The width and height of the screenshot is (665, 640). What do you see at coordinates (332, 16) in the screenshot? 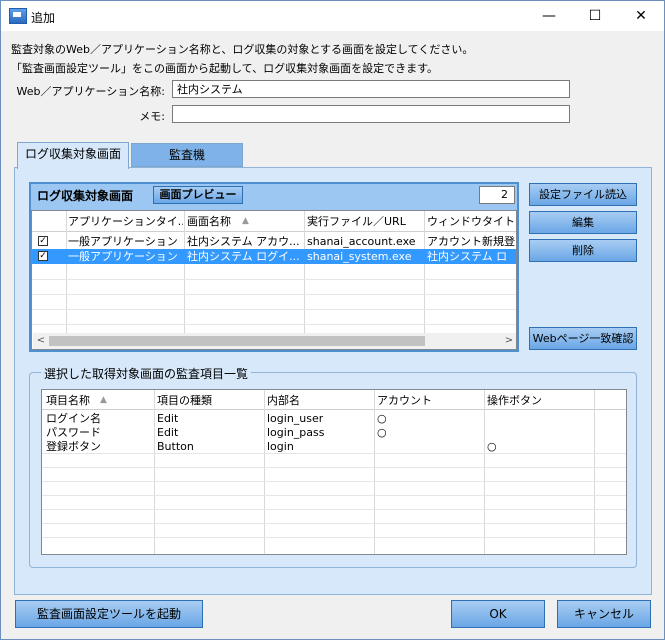
I see `title-bar: 追加 — ☐ ✕` at bounding box center [332, 16].